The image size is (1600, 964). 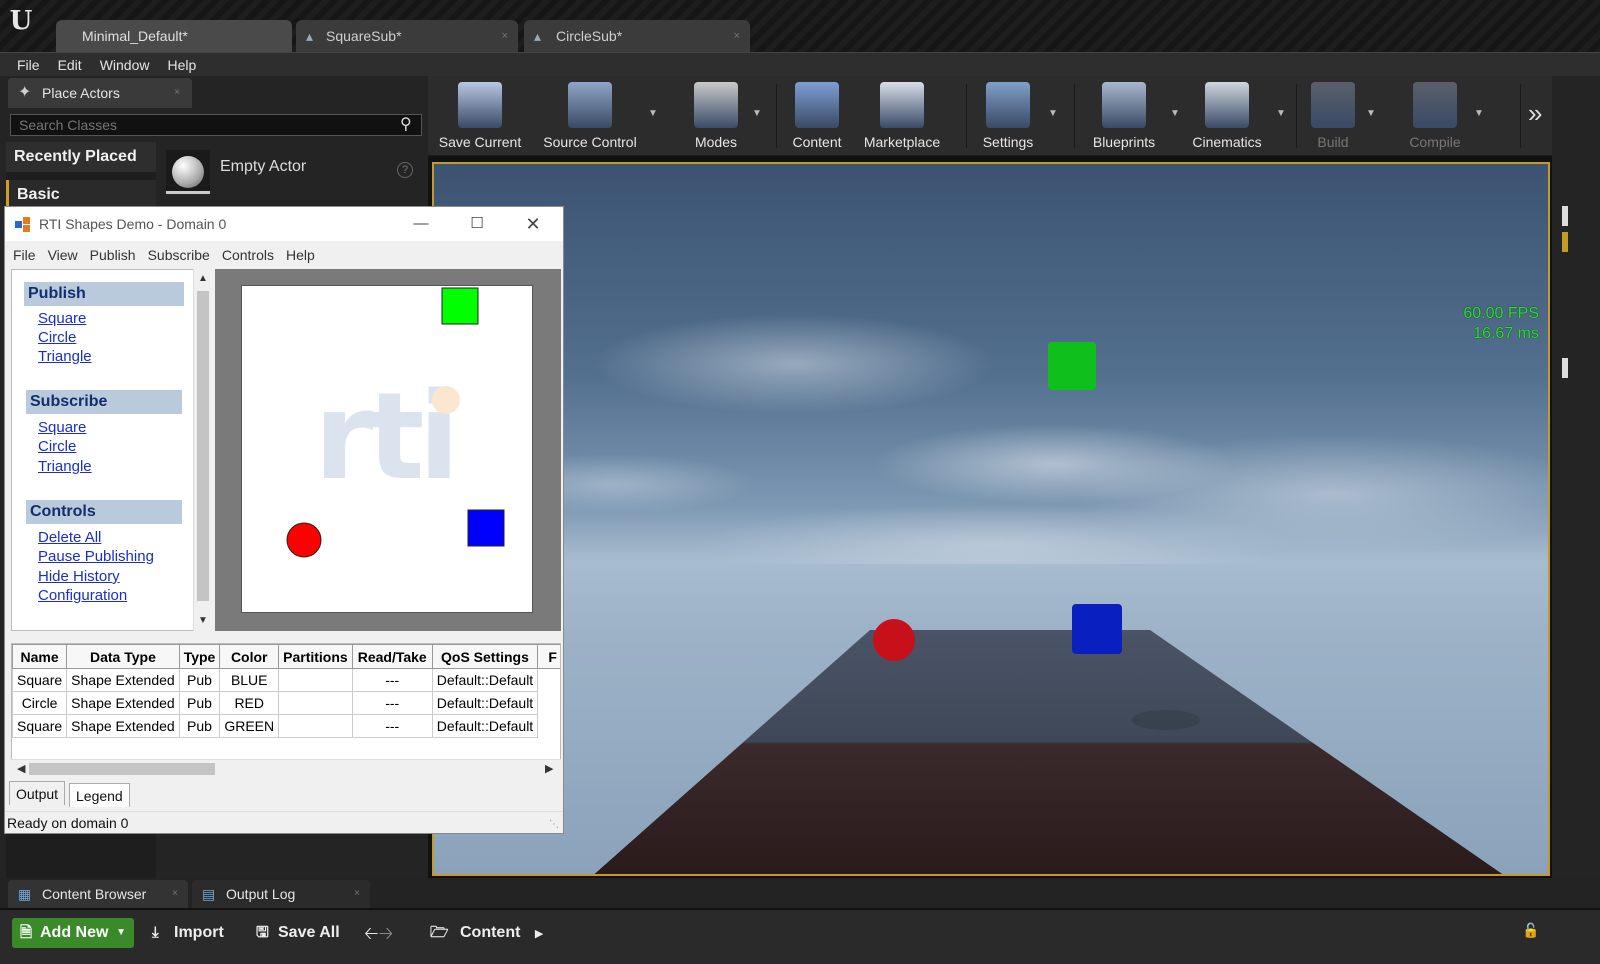 I want to click on lock-icon: 🔓, so click(x=1530, y=930).